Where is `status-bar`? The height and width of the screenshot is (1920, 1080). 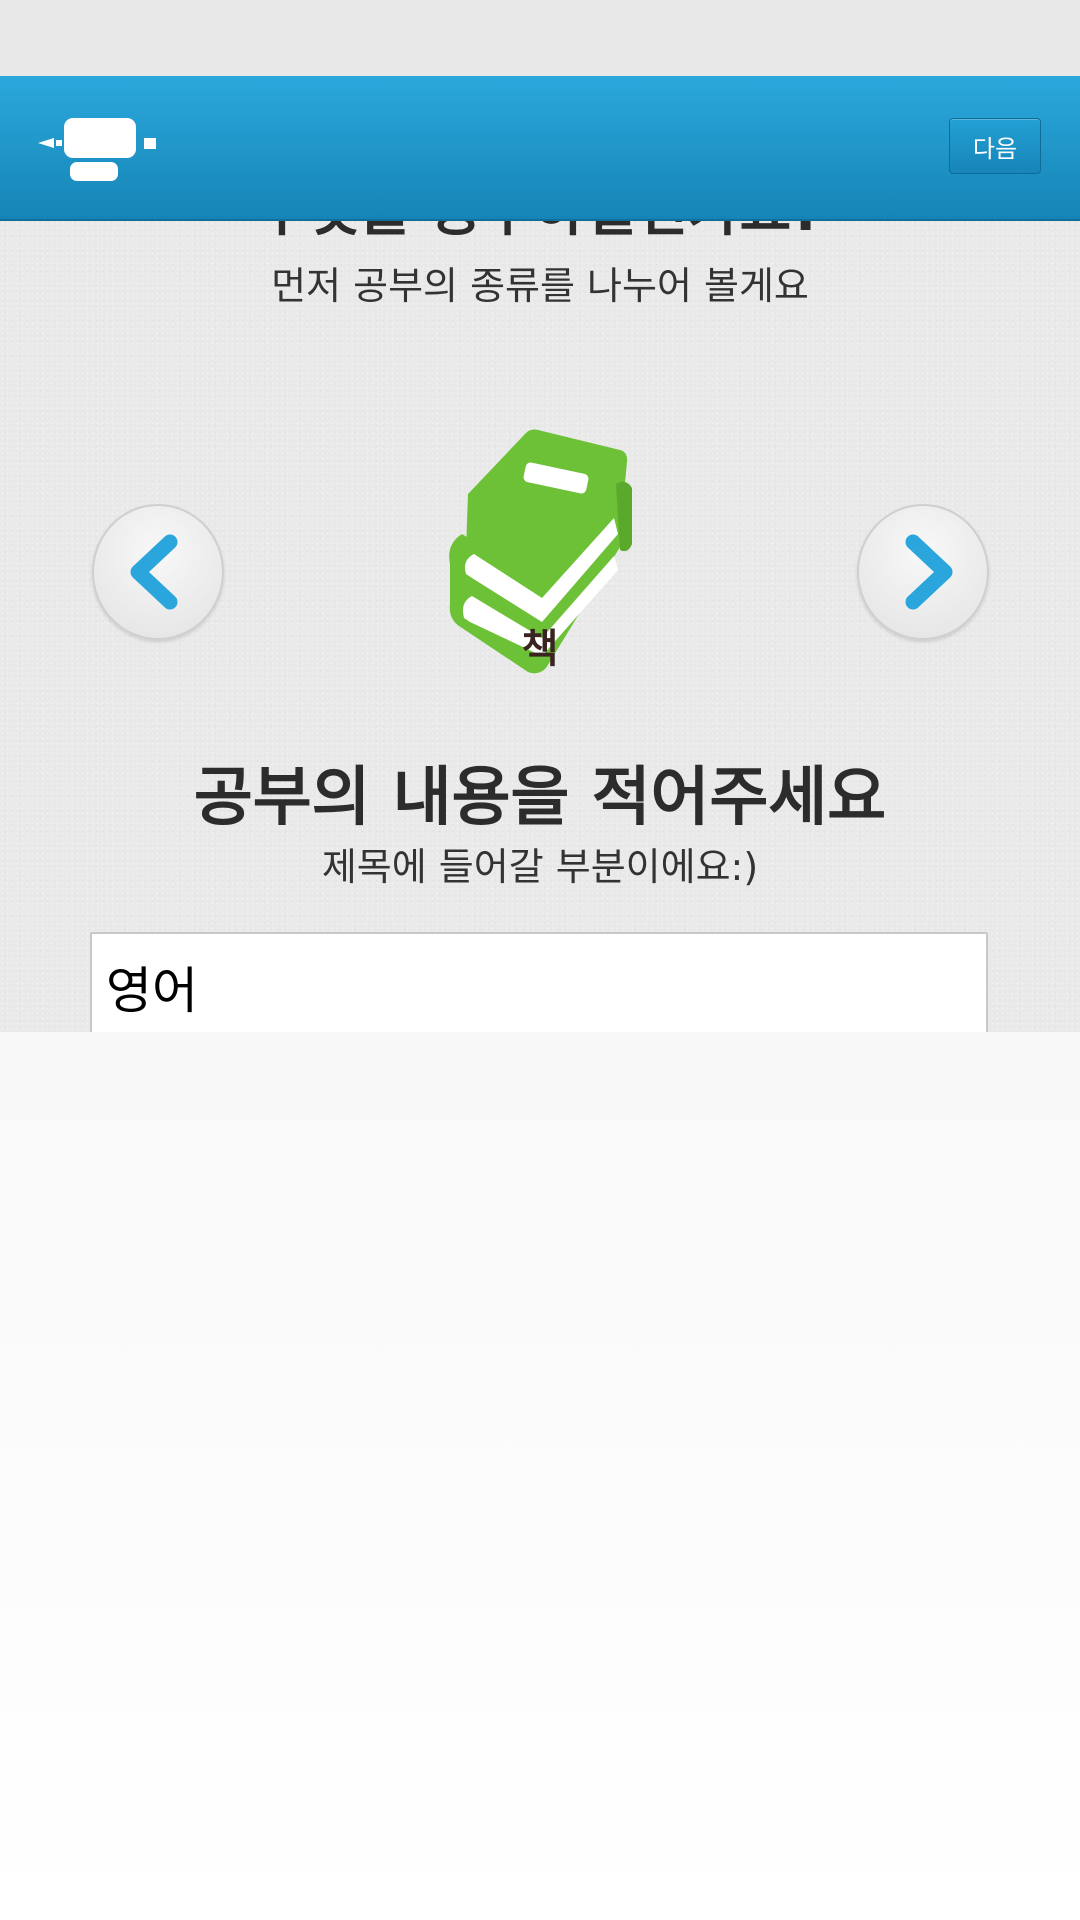
status-bar is located at coordinates (540, 38).